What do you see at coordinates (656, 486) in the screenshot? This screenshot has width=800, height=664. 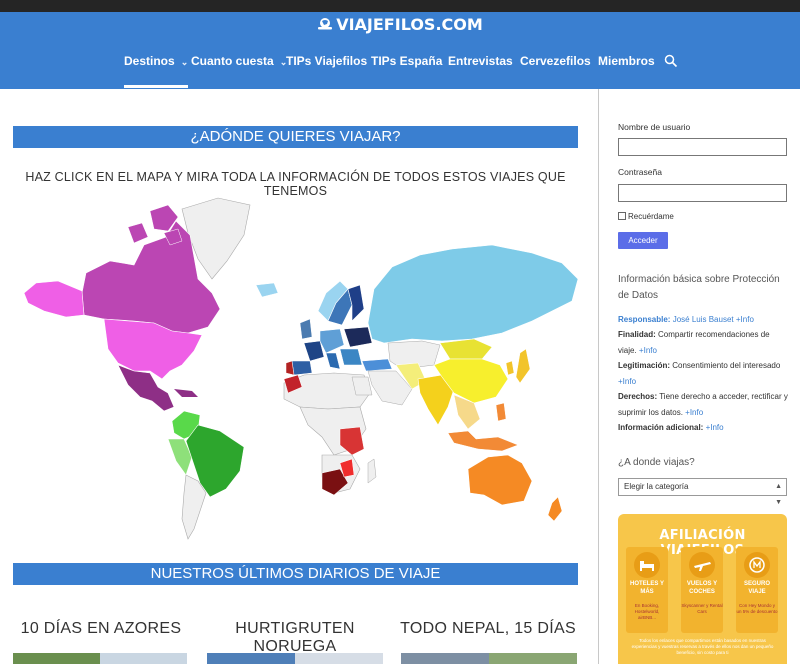 I see `category-select-value: Elegir la categoría` at bounding box center [656, 486].